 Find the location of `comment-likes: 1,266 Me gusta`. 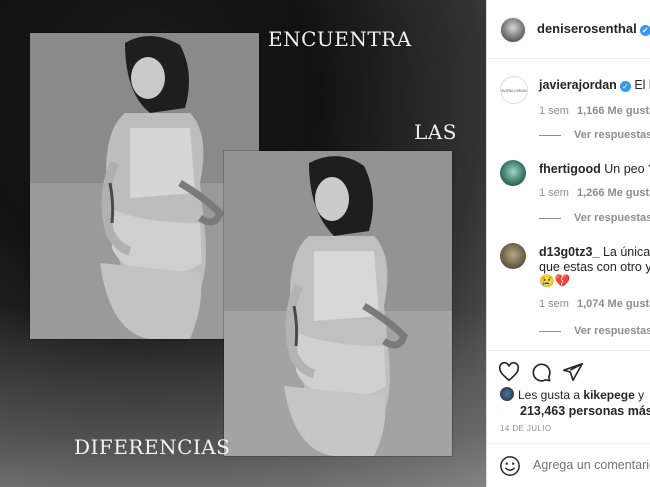

comment-likes: 1,266 Me gusta is located at coordinates (613, 193).